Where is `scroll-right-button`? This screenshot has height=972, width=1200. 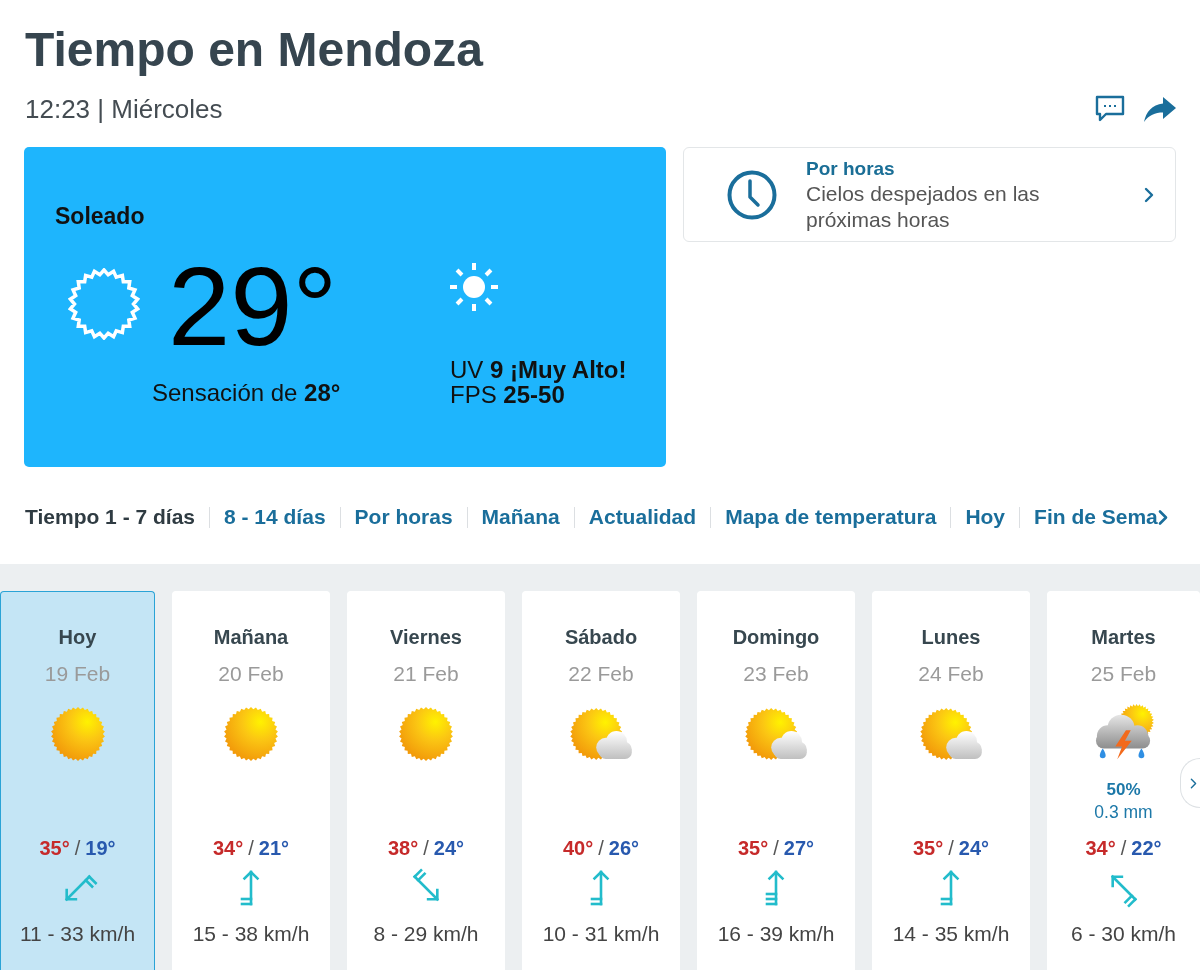
scroll-right-button is located at coordinates (1162, 517).